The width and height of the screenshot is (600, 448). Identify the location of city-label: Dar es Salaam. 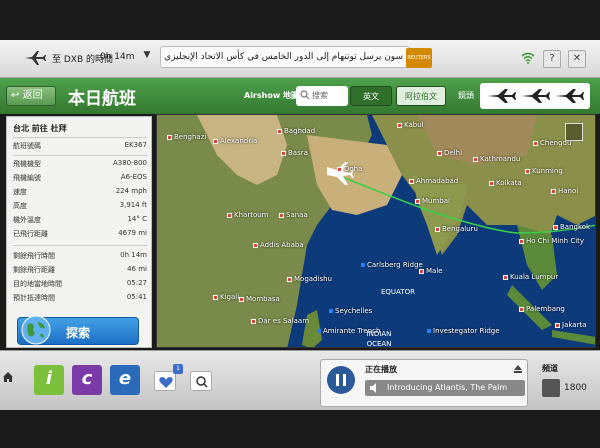
(280, 321).